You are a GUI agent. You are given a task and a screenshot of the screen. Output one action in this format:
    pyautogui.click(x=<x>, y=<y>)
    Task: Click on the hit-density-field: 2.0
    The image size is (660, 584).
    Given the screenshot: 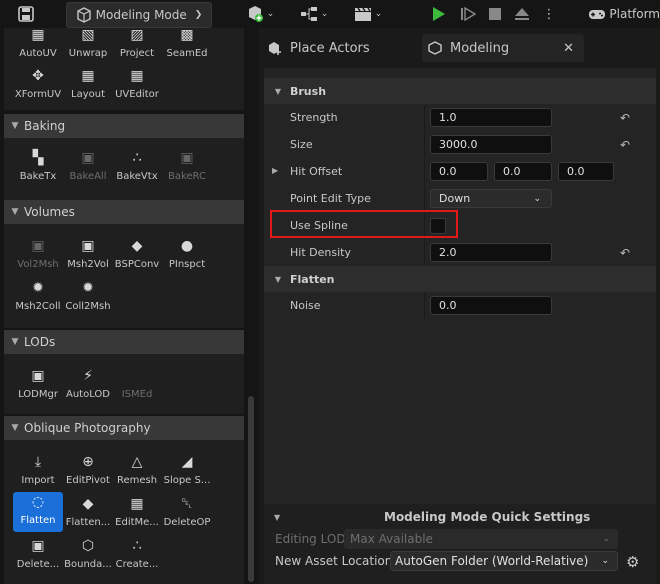 What is the action you would take?
    pyautogui.click(x=491, y=252)
    